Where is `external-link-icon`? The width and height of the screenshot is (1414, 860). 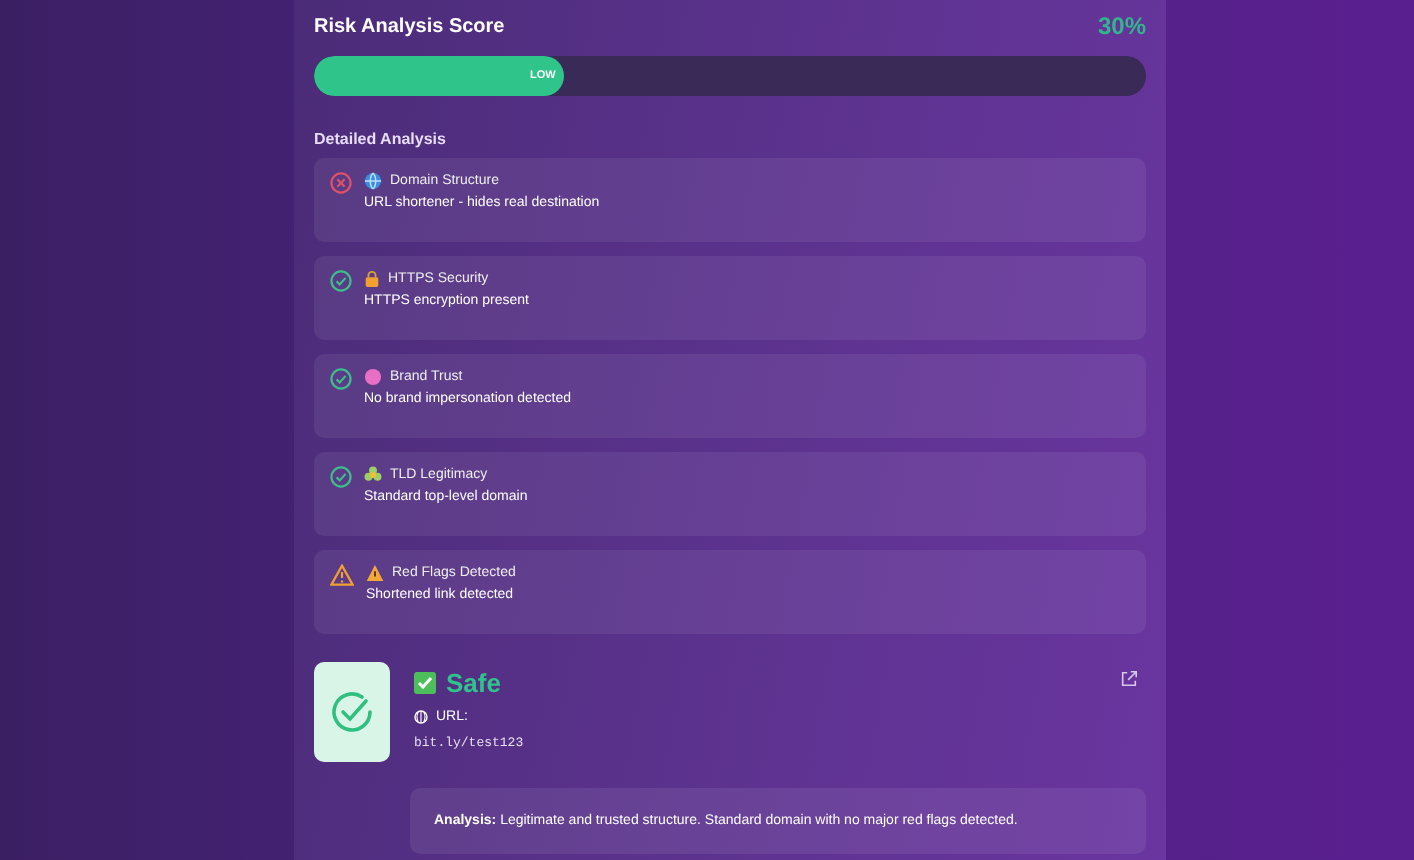 external-link-icon is located at coordinates (1129, 679).